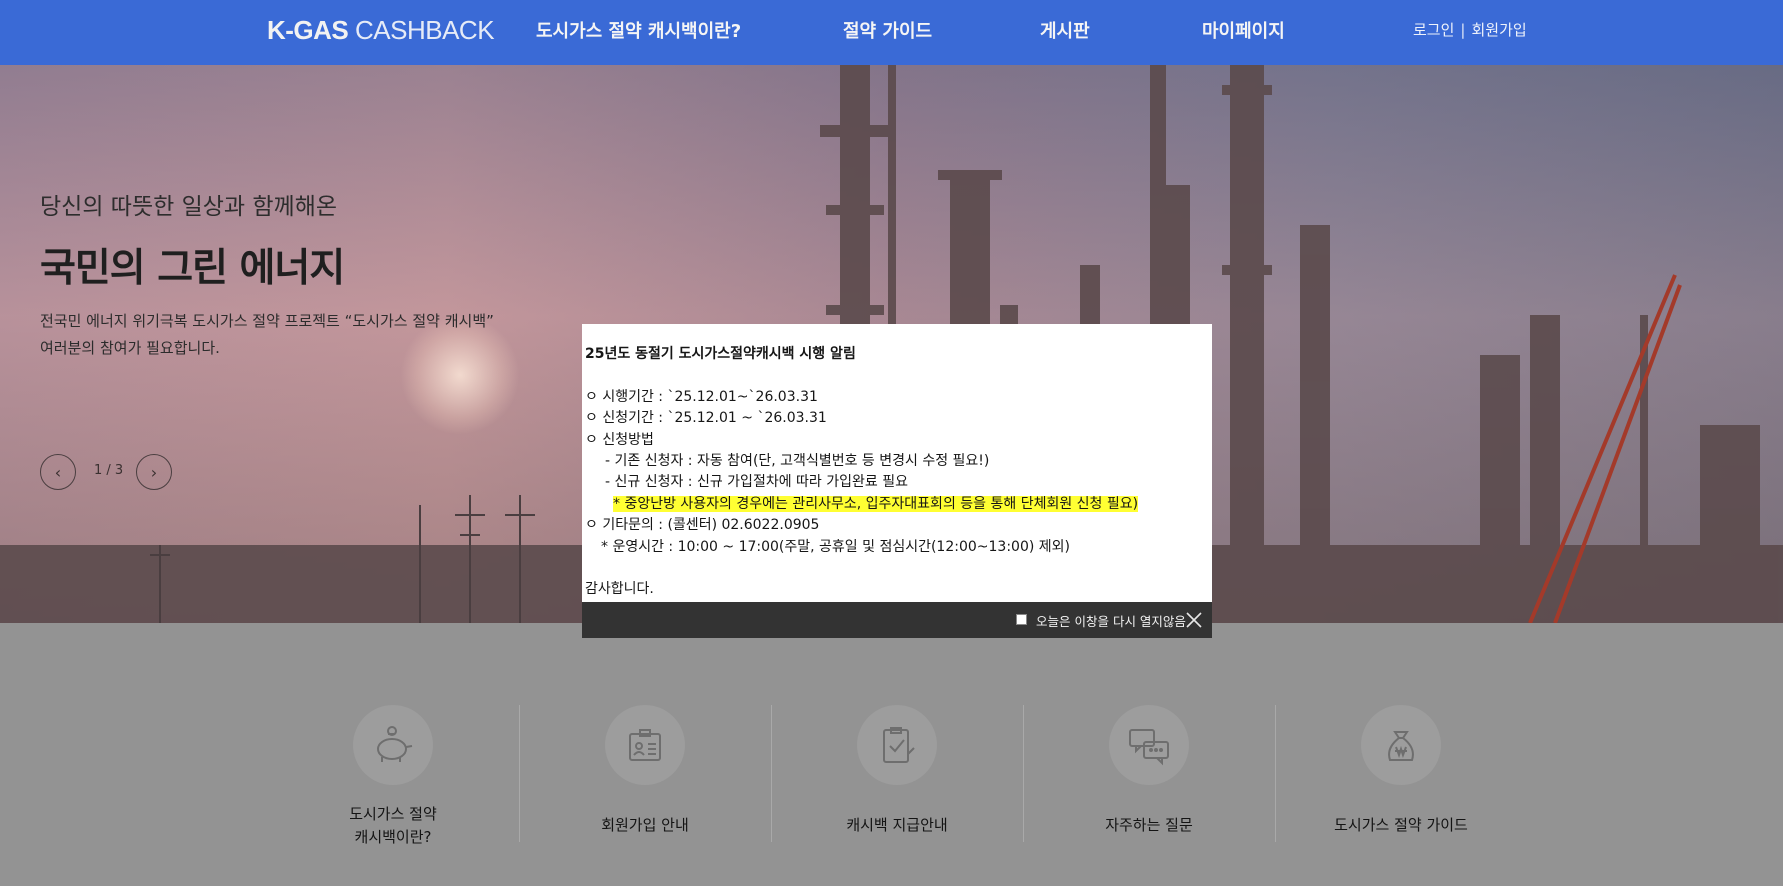  Describe the element at coordinates (887, 30) in the screenshot. I see `nav-saving-guide: 절약 가이드` at that location.